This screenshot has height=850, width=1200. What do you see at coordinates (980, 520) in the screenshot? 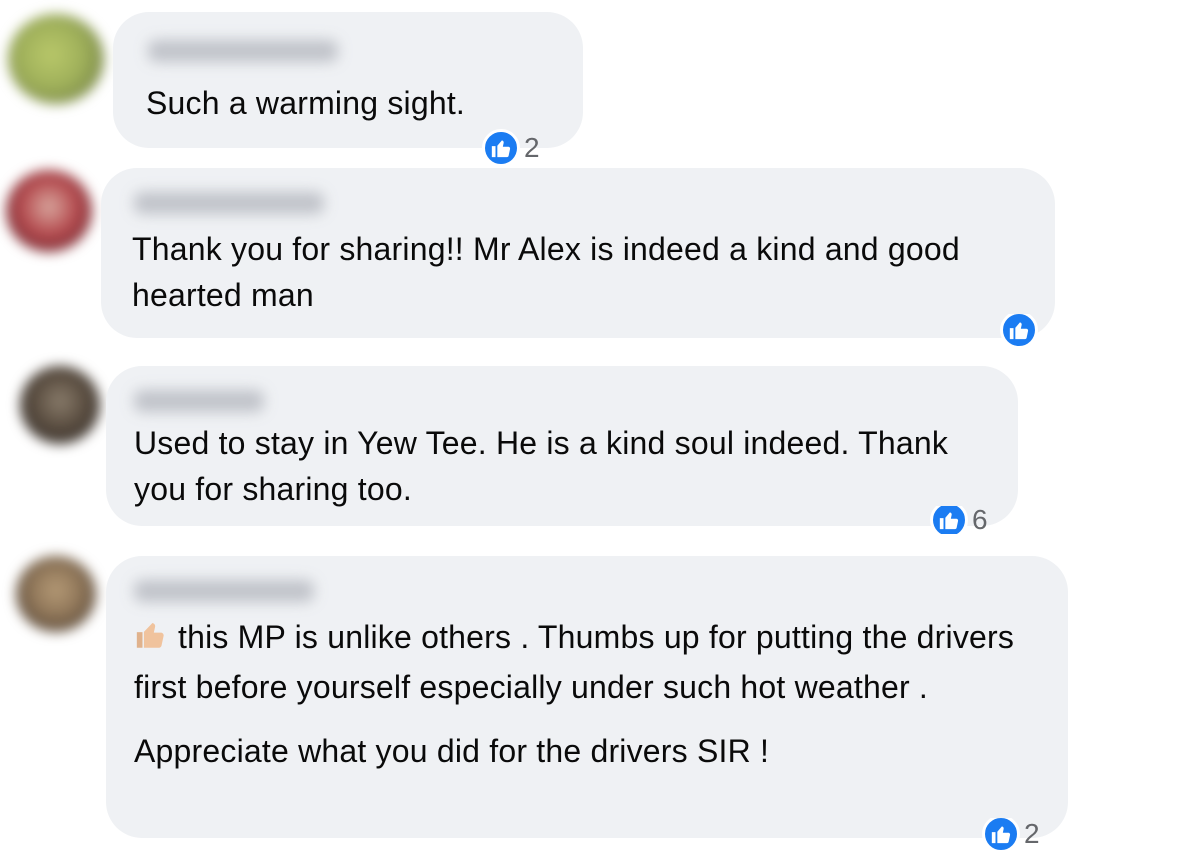
I see `reaction-count: 6` at bounding box center [980, 520].